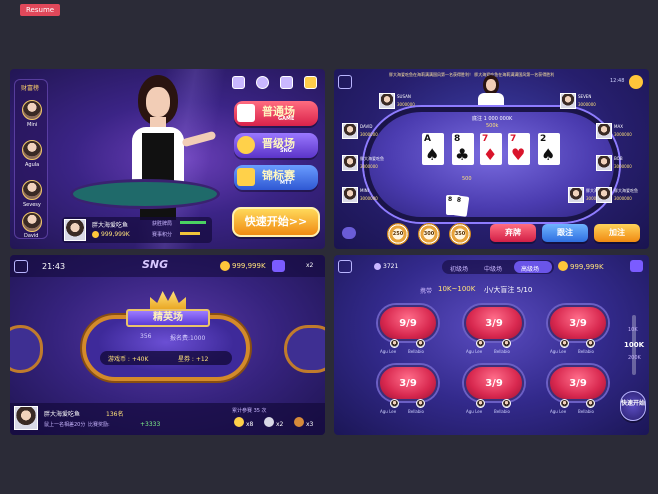  What do you see at coordinates (513, 233) in the screenshot?
I see `fold-button: 弃牌` at bounding box center [513, 233].